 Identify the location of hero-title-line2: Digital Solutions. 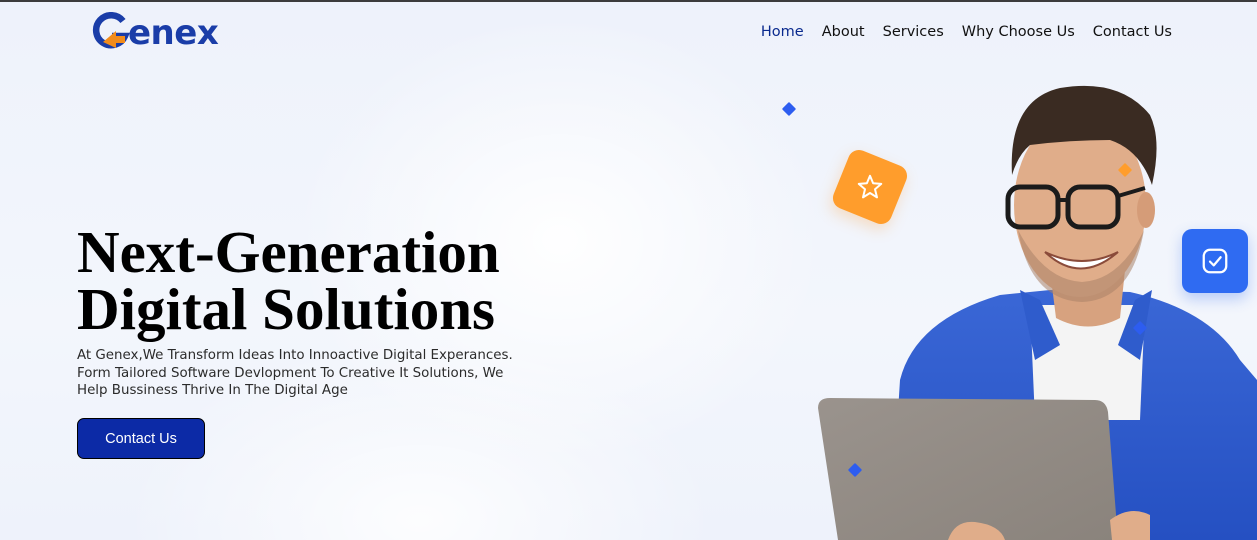
(286, 309).